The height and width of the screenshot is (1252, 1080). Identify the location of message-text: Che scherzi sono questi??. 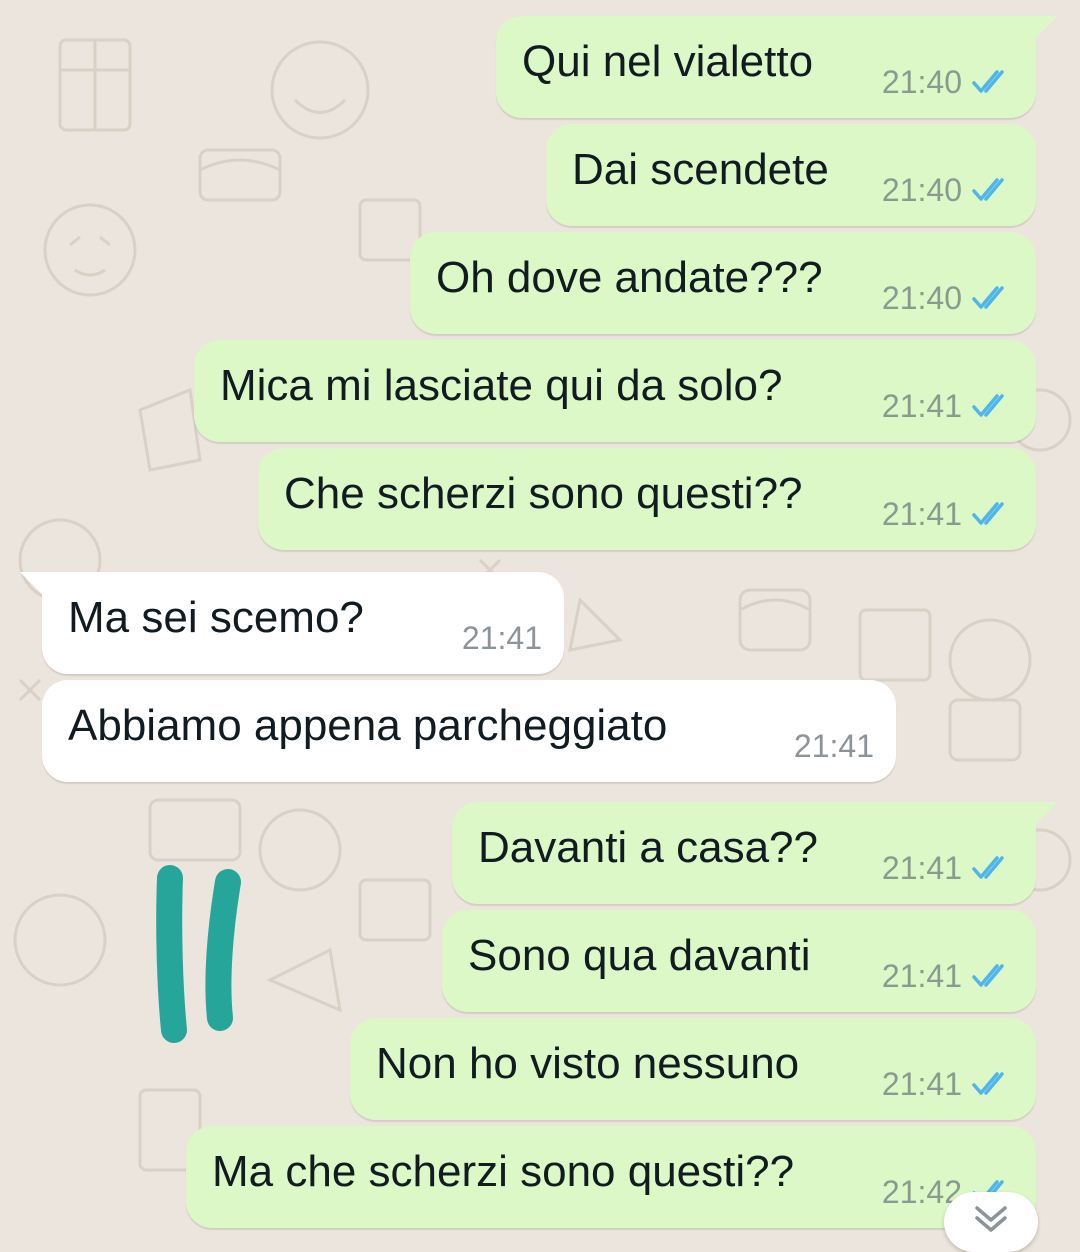
(543, 493).